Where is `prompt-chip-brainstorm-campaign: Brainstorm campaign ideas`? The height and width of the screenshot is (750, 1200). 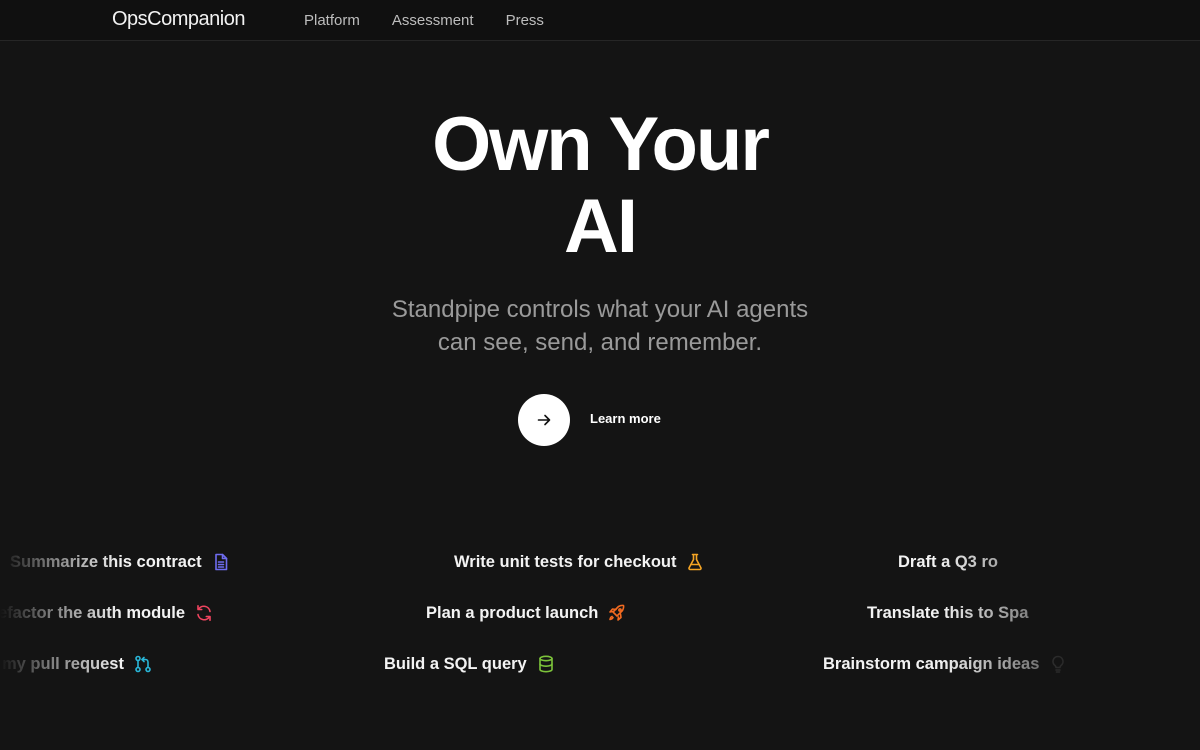 prompt-chip-brainstorm-campaign: Brainstorm campaign ideas is located at coordinates (945, 664).